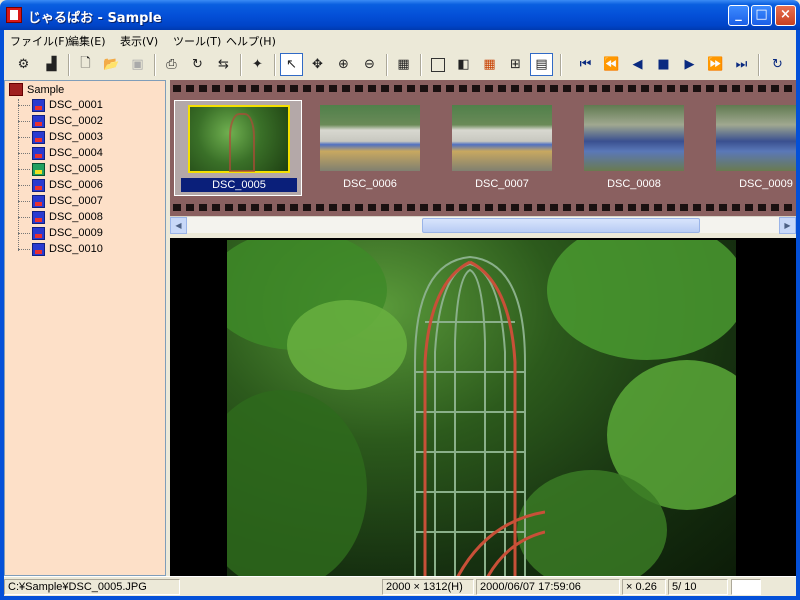 This screenshot has height=600, width=800. I want to click on zoom-out-icon: ⊖, so click(369, 64).